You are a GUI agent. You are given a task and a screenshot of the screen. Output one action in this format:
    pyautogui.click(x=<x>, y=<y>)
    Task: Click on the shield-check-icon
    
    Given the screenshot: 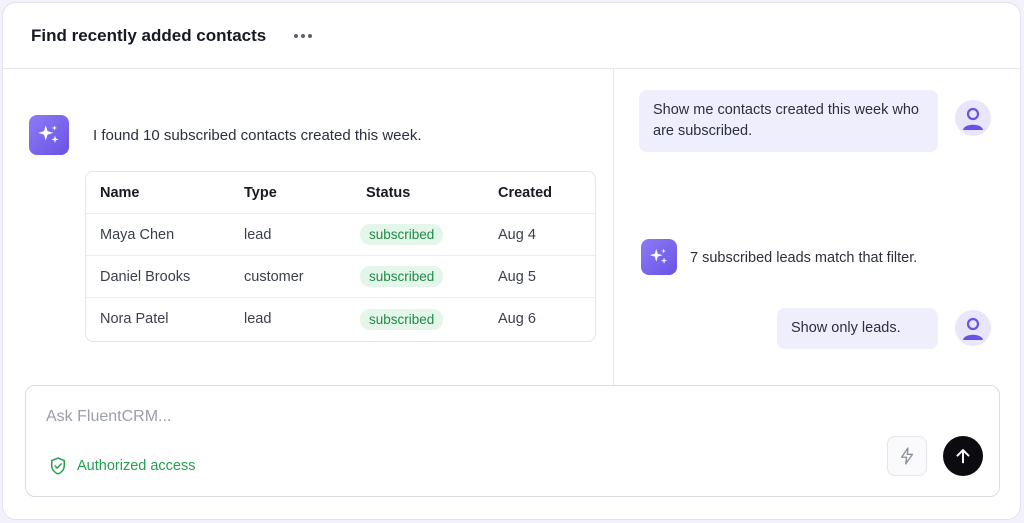 What is the action you would take?
    pyautogui.click(x=58, y=466)
    